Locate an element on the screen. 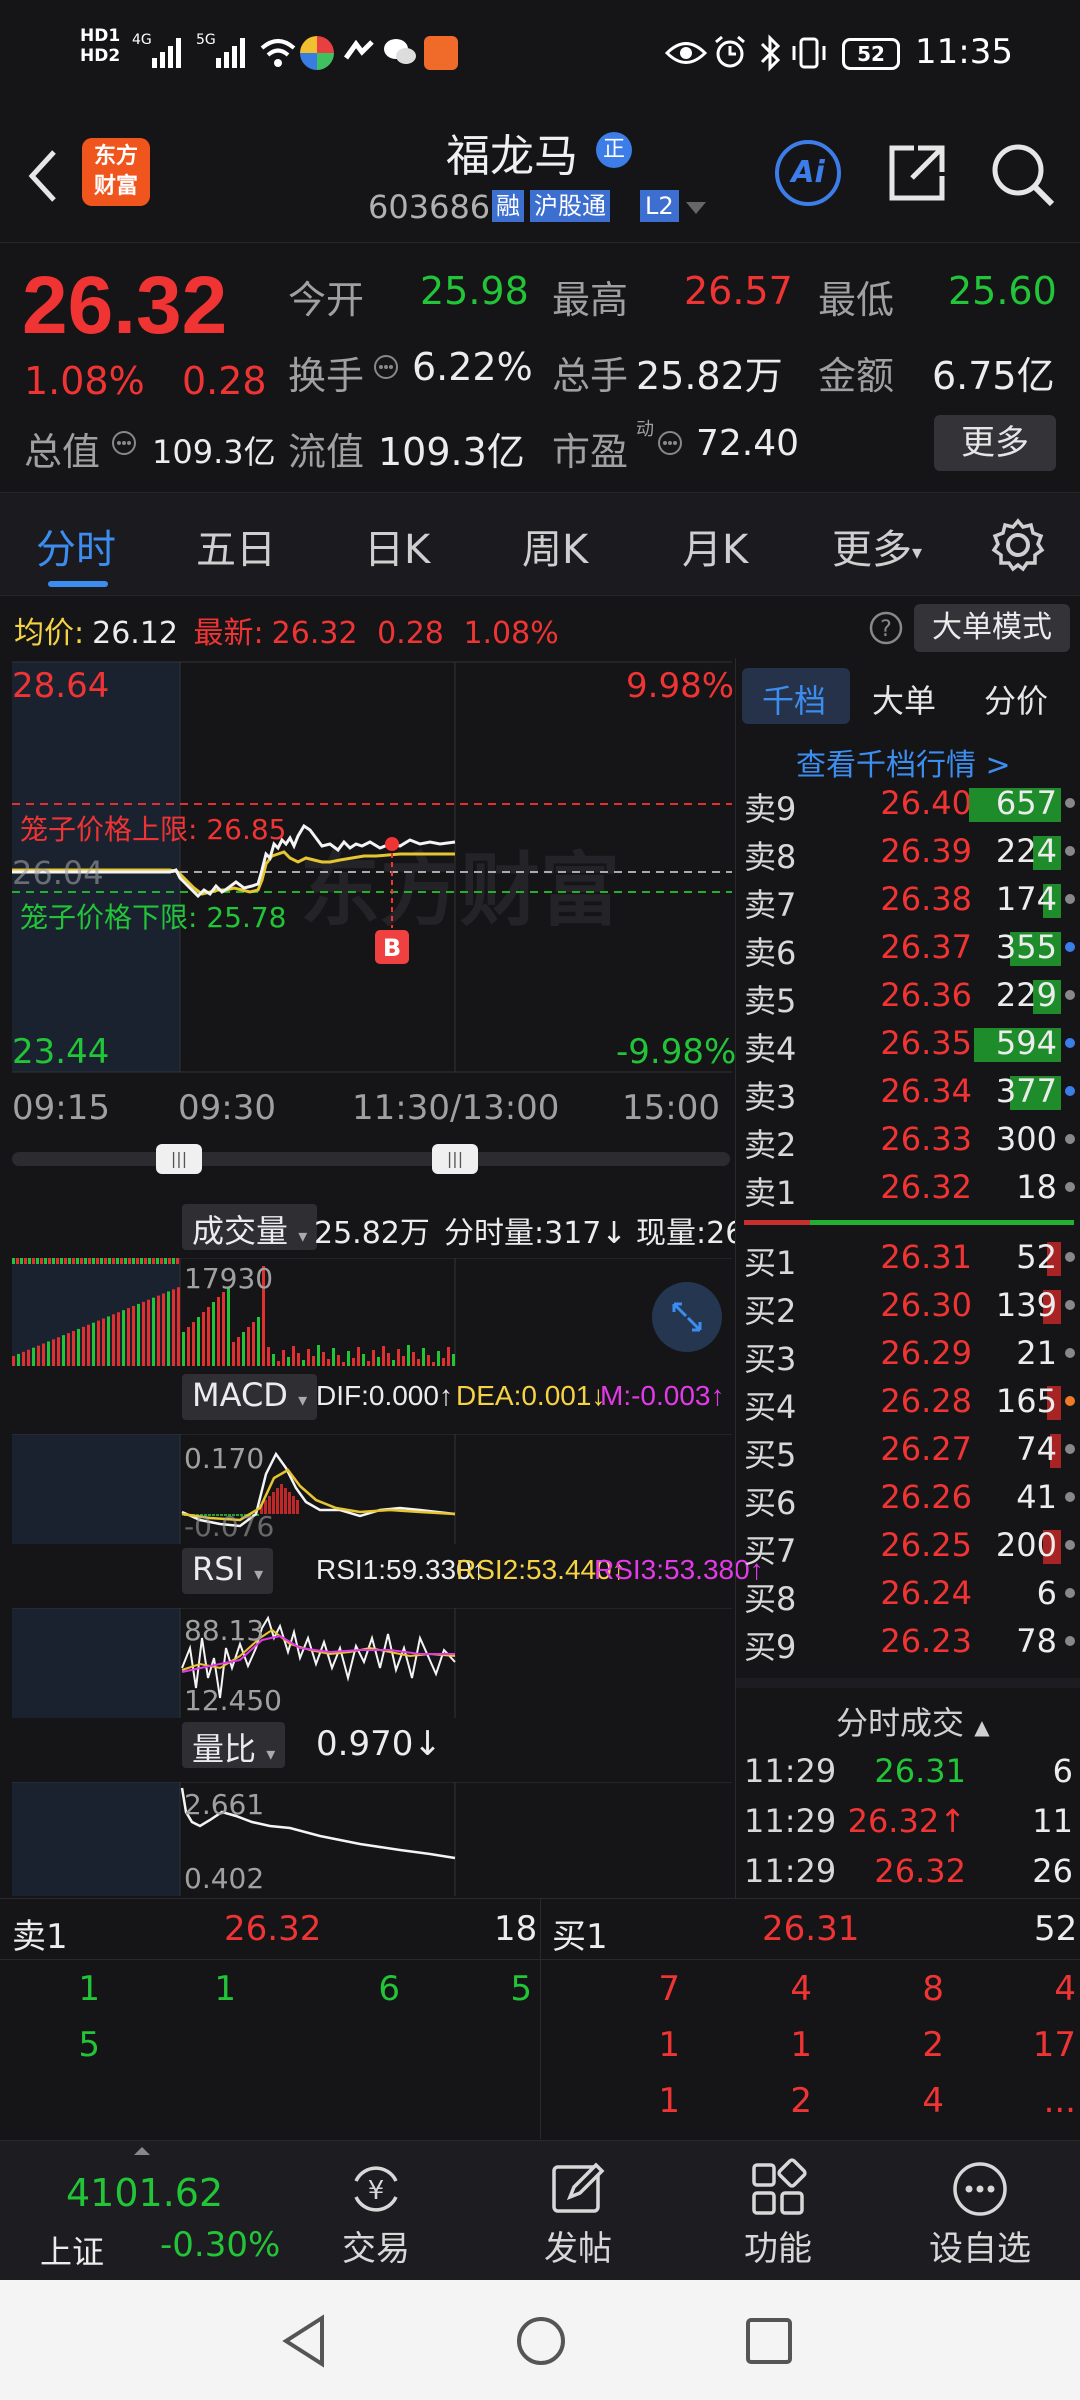 Image resolution: width=1080 pixels, height=2400 pixels. nav-recents-icon is located at coordinates (769, 2341).